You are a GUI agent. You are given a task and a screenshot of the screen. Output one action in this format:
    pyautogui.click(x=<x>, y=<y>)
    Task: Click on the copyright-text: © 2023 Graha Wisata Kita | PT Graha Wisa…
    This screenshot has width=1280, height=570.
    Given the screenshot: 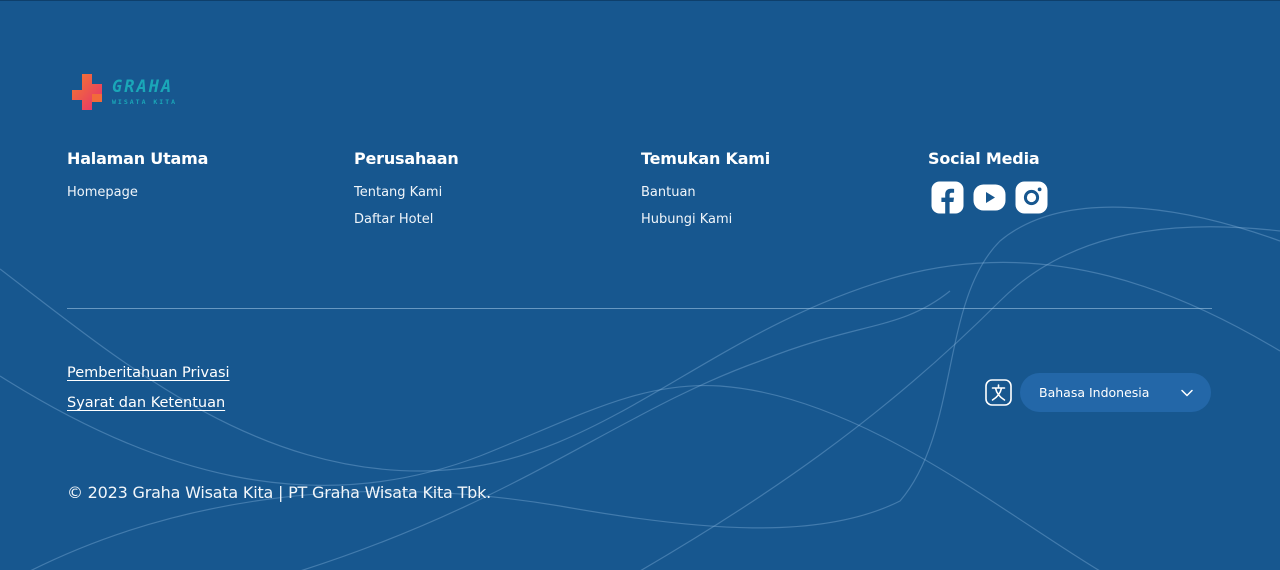 What is the action you would take?
    pyautogui.click(x=279, y=492)
    